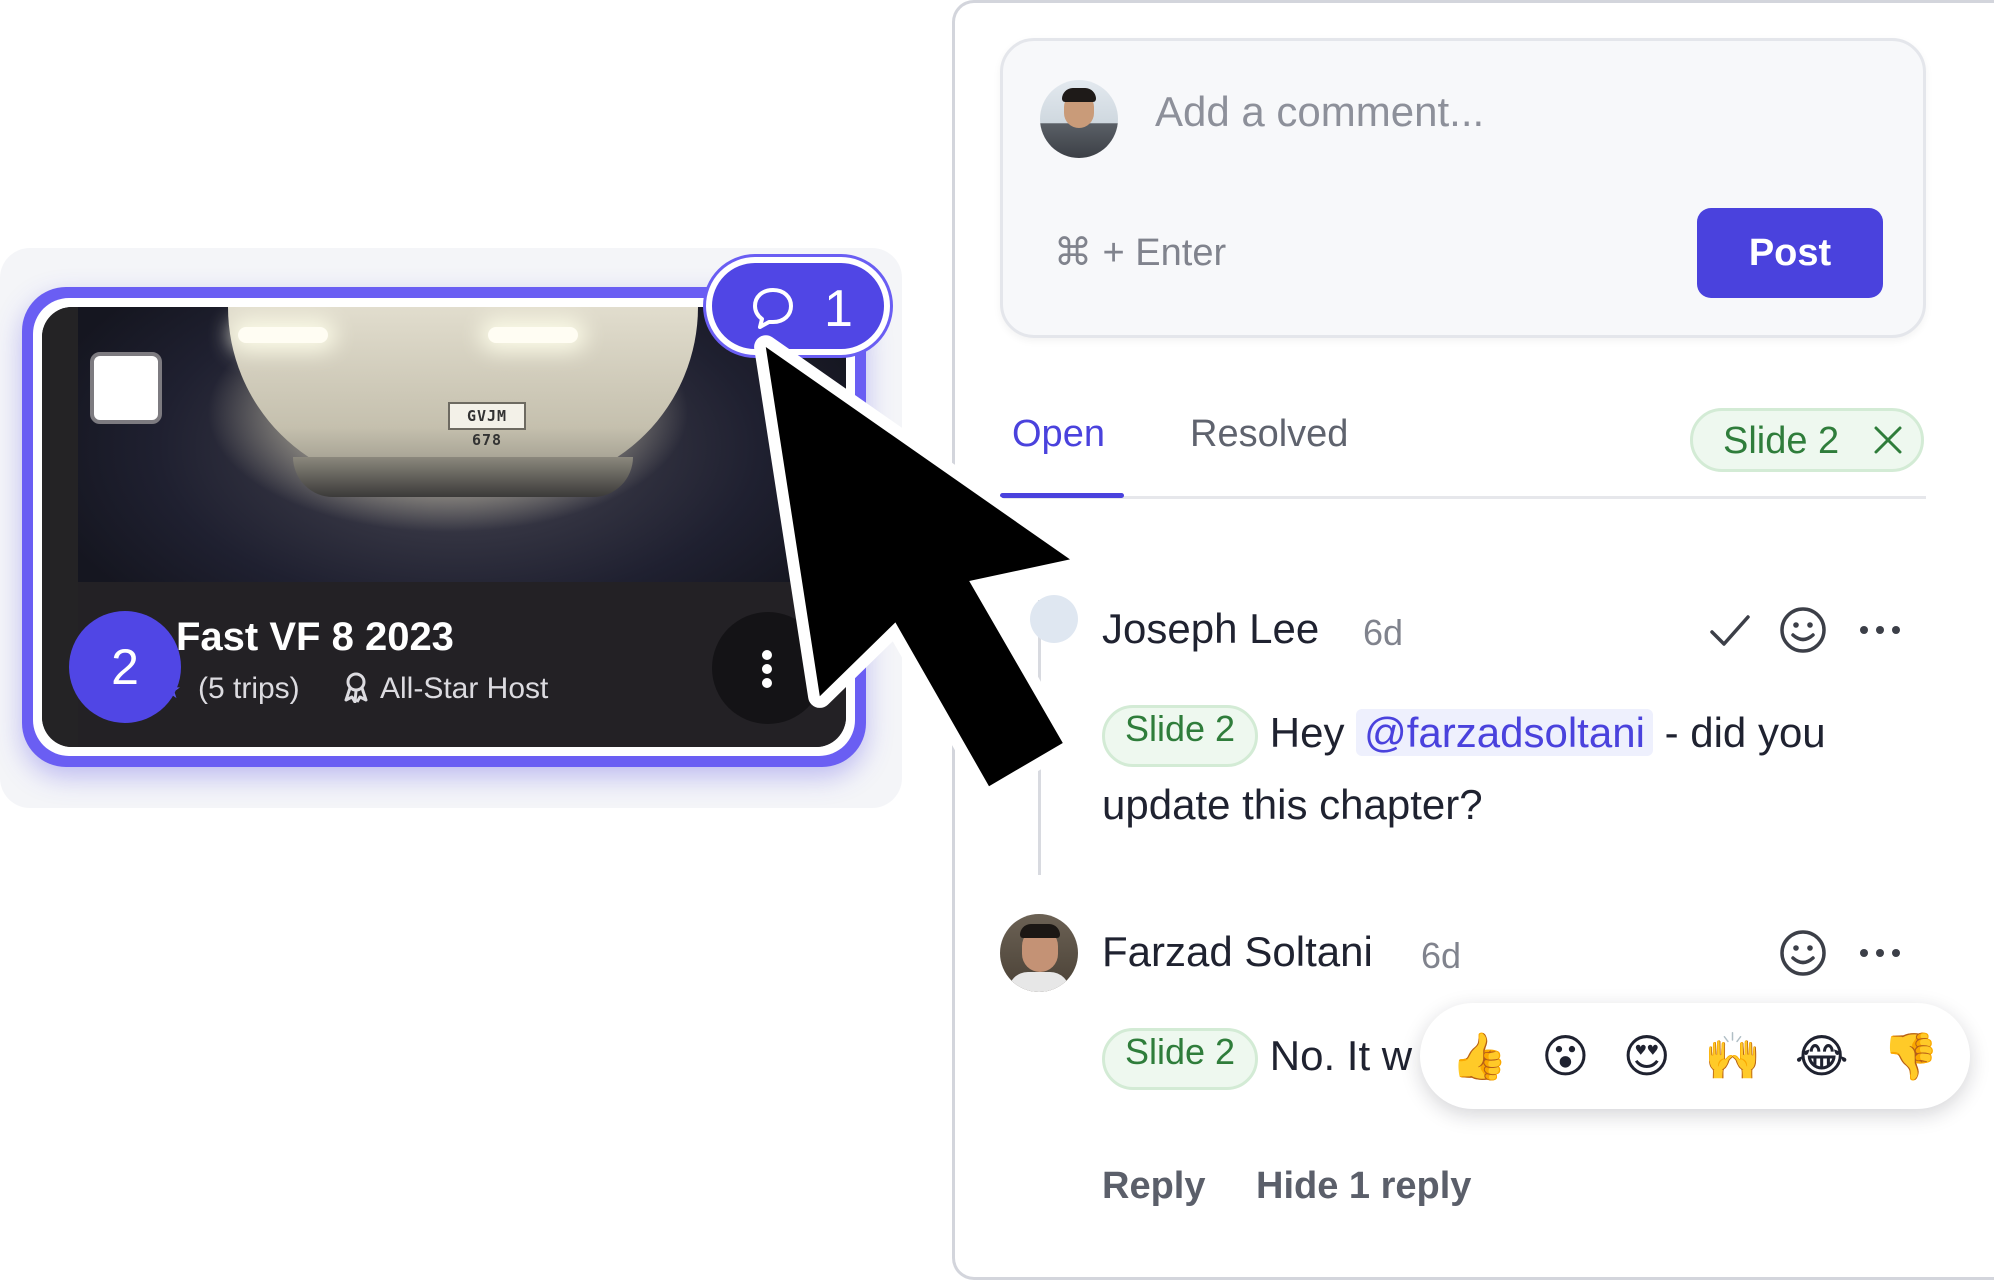  Describe the element at coordinates (1910, 1056) in the screenshot. I see `thumbs-down-reaction: 👎` at that location.